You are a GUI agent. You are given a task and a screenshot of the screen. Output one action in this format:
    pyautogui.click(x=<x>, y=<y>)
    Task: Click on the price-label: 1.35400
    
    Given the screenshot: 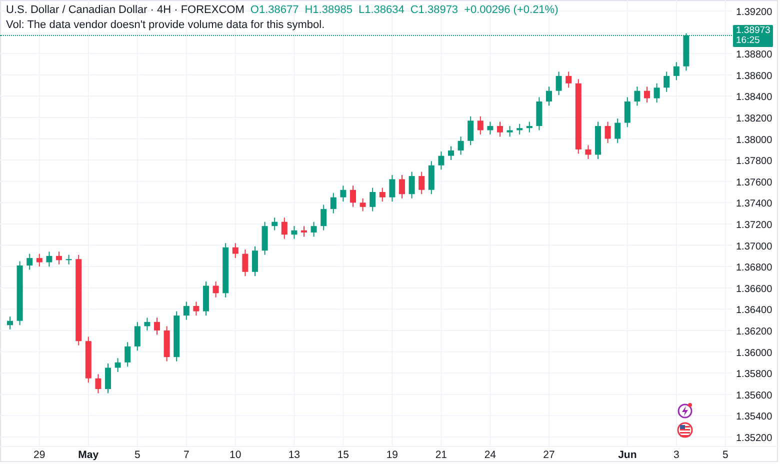 What is the action you would take?
    pyautogui.click(x=754, y=417)
    